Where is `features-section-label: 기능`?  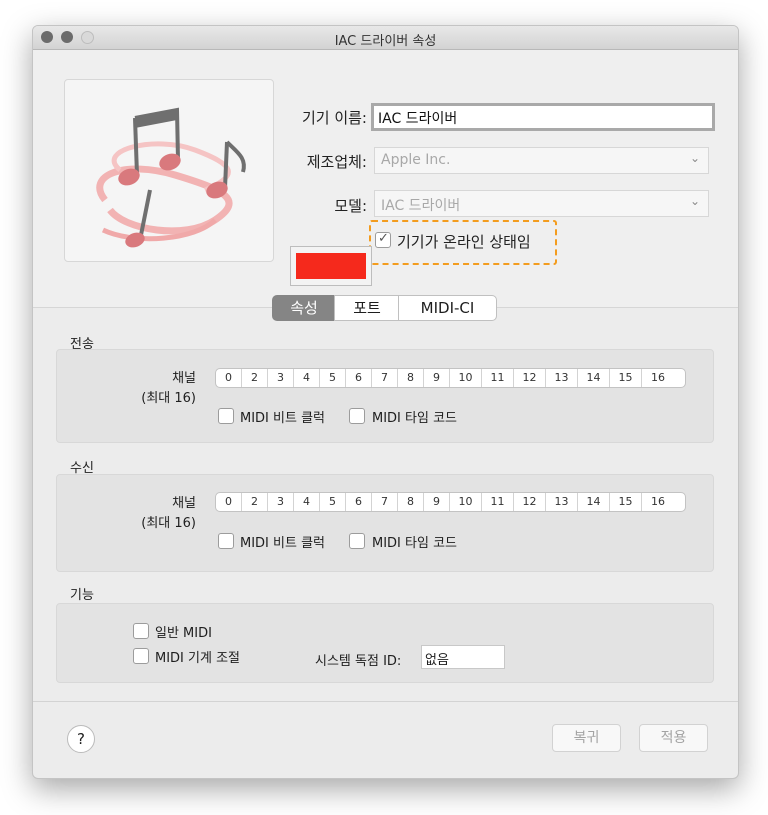
features-section-label: 기능 is located at coordinates (82, 595).